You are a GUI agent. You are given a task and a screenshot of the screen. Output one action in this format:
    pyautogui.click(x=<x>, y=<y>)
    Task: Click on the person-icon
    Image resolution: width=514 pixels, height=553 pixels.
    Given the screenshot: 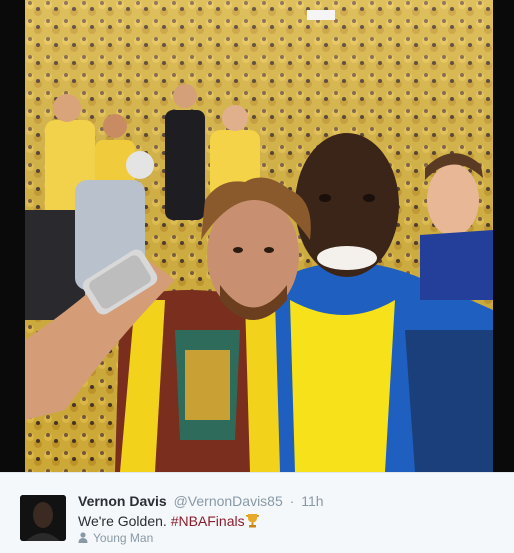 What is the action you would take?
    pyautogui.click(x=83, y=539)
    